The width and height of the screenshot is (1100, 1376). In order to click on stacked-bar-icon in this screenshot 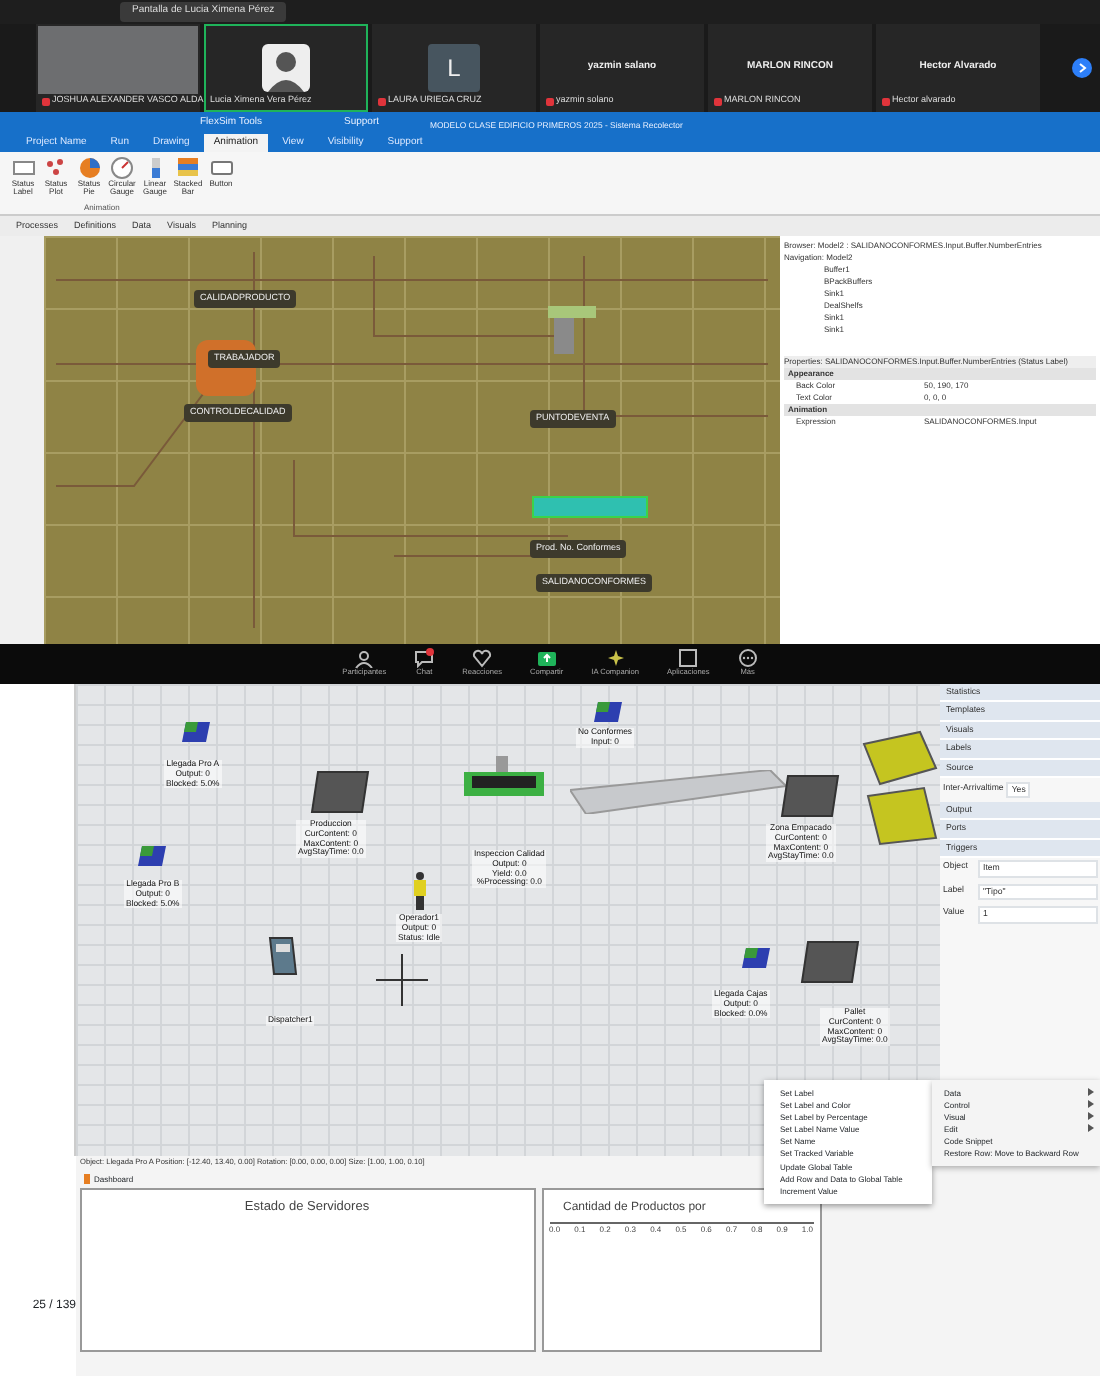, I will do `click(188, 168)`.